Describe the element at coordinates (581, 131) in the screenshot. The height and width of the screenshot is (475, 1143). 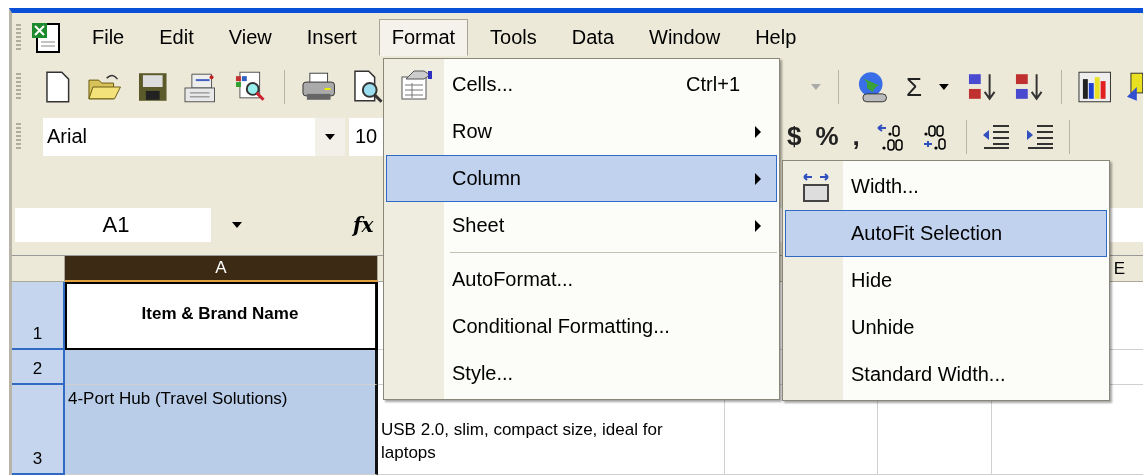
I see `menu-item: Row` at that location.